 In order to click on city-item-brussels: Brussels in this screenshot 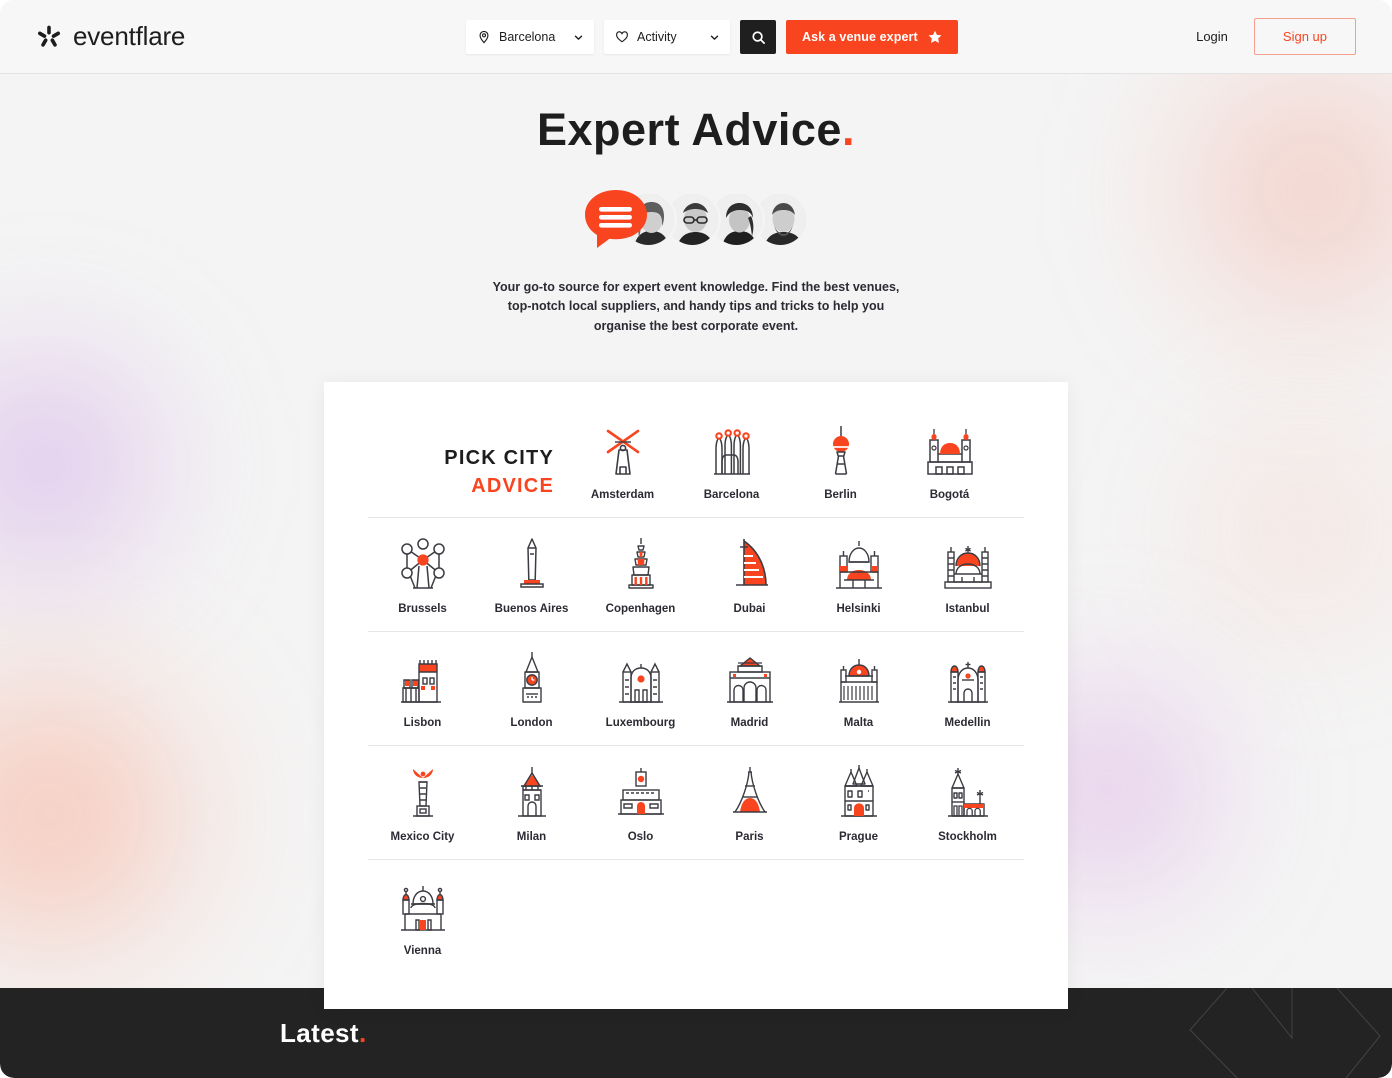, I will do `click(422, 575)`.